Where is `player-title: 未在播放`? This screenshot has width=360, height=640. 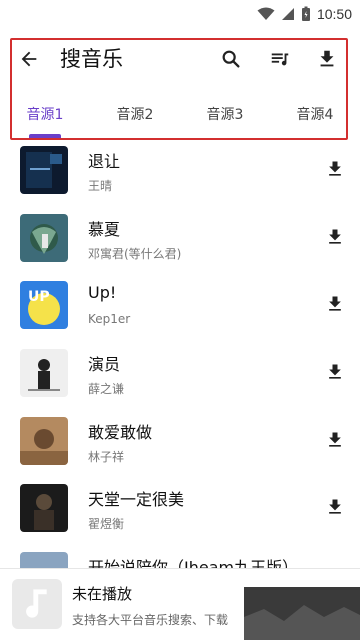
player-title: 未在播放 is located at coordinates (102, 594).